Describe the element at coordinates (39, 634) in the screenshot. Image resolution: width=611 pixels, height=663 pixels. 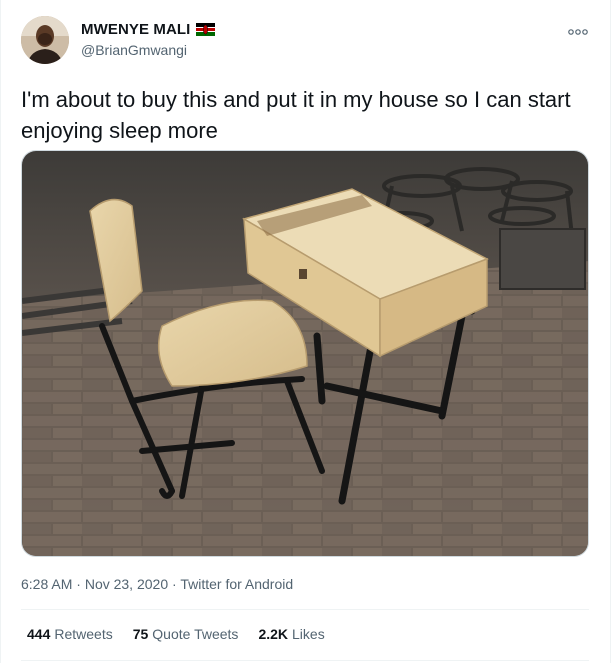
I see `retweets-count: 444` at that location.